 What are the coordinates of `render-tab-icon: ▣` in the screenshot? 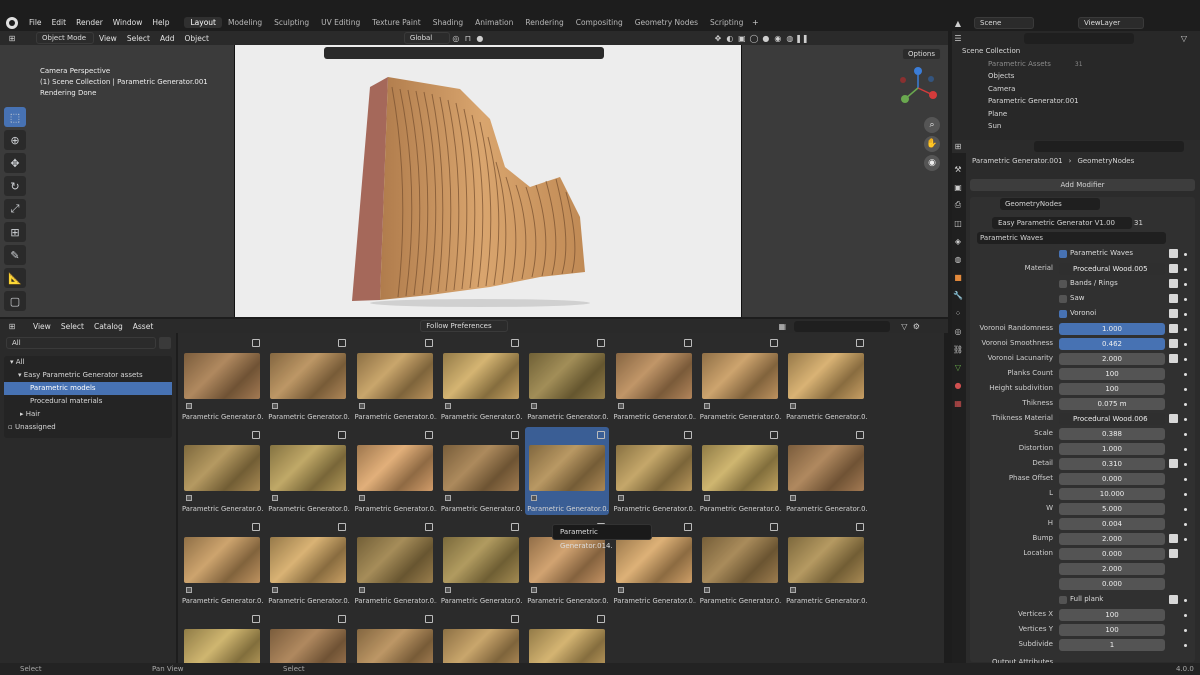 It's located at (958, 187).